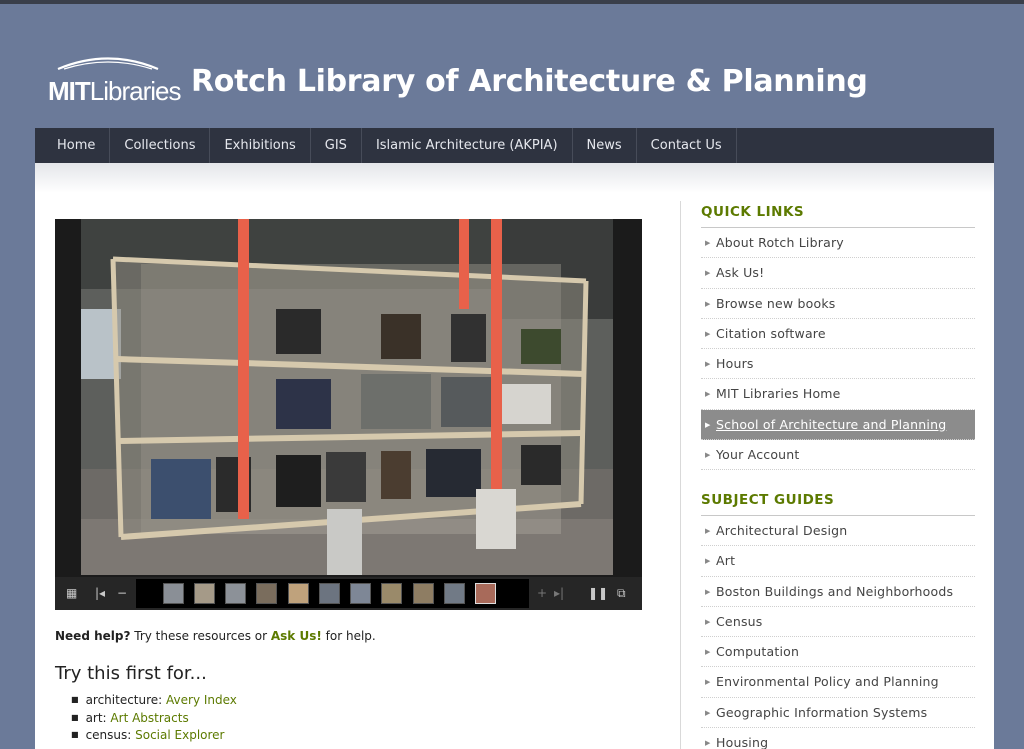  I want to click on slideshow-controls: ▦ |◂ − + ▸| ❚❚ ⧉, so click(348, 593).